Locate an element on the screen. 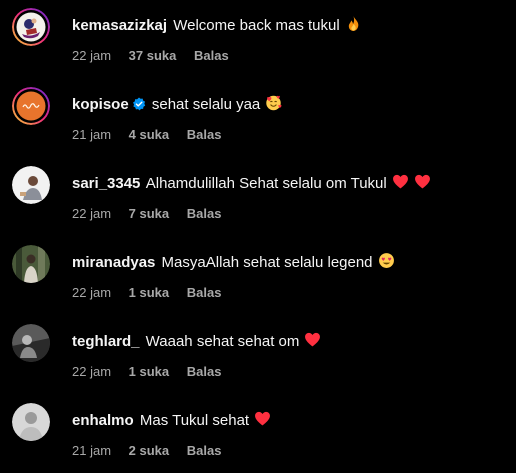 Image resolution: width=516 pixels, height=473 pixels. avatar-kopisoe-logo-icon is located at coordinates (31, 106).